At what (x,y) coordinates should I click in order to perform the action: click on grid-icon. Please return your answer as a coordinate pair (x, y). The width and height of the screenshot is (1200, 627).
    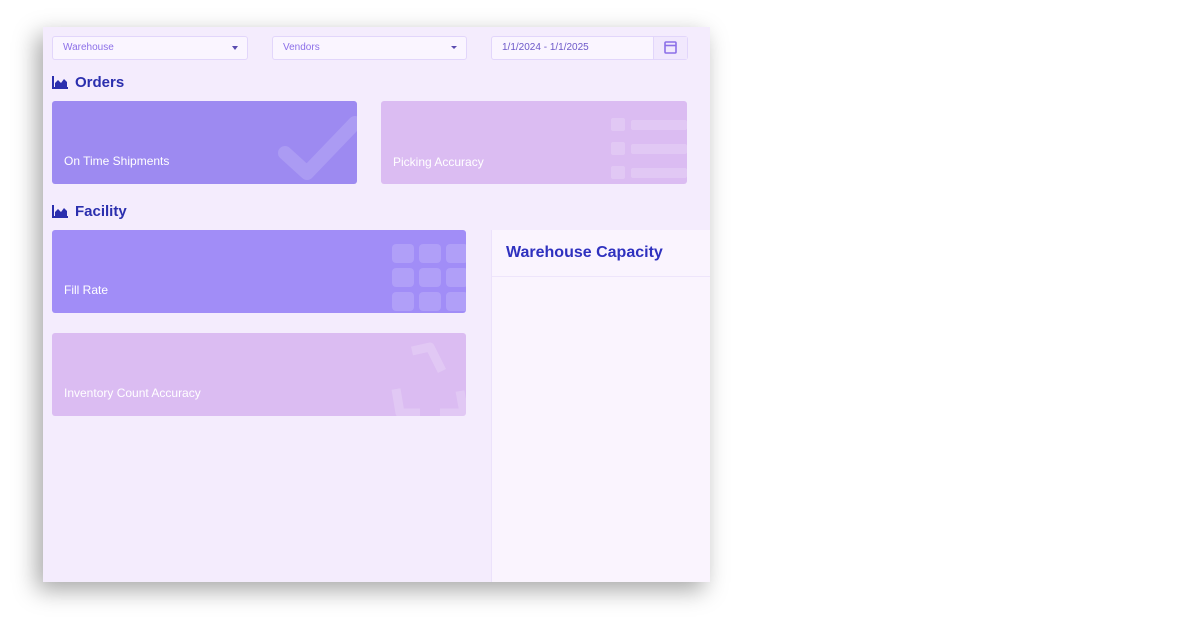
    Looking at the image, I should click on (429, 277).